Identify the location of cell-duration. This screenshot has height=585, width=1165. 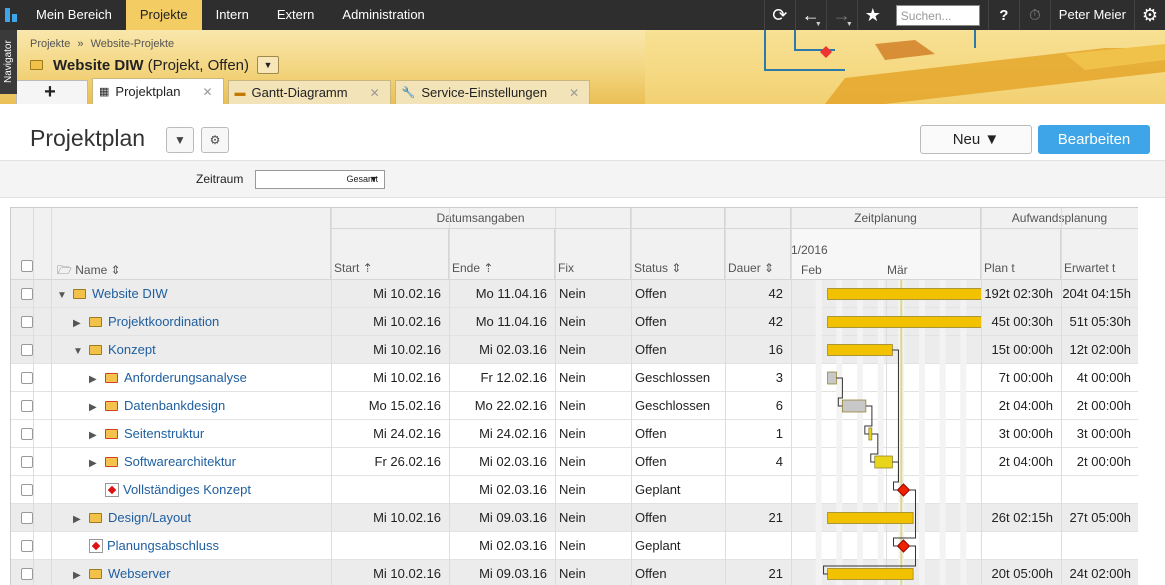
(758, 546).